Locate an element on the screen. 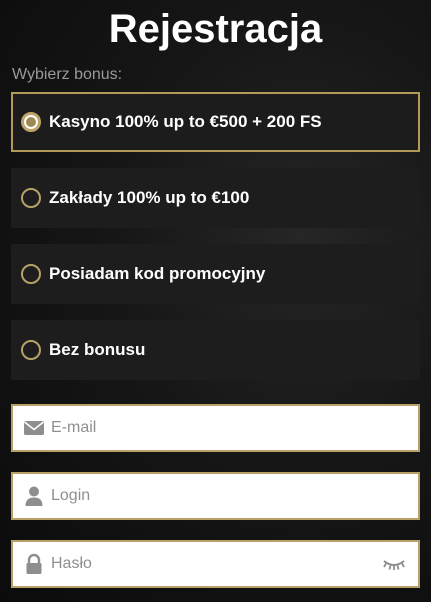  password-field is located at coordinates (215, 564).